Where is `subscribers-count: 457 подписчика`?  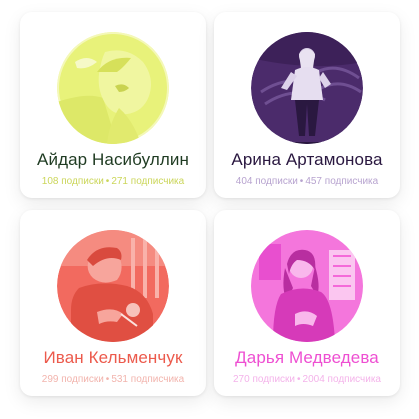 subscribers-count: 457 подписчика is located at coordinates (342, 181).